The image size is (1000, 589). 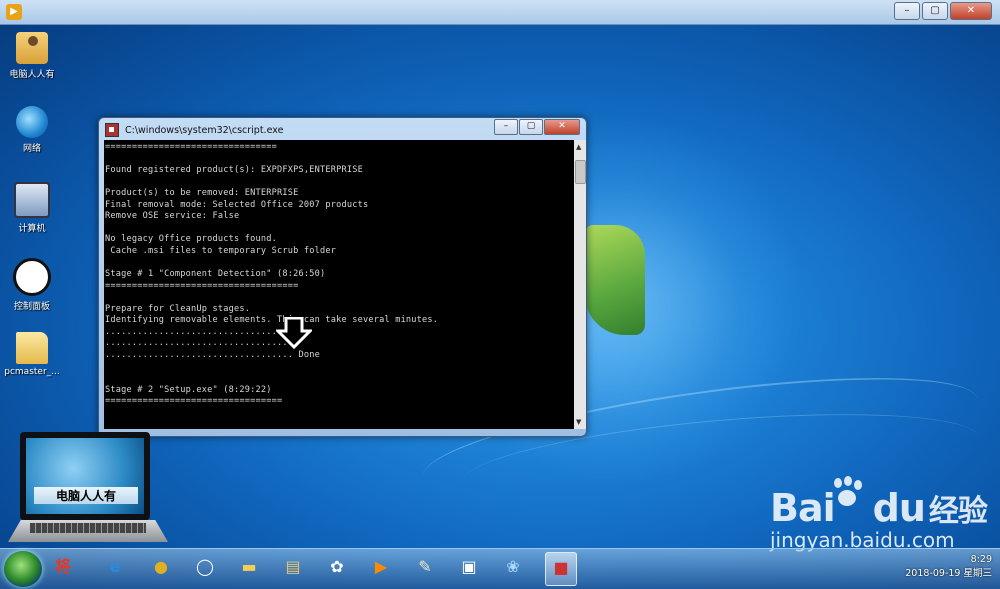 I want to click on folder-icon, so click(x=32, y=348).